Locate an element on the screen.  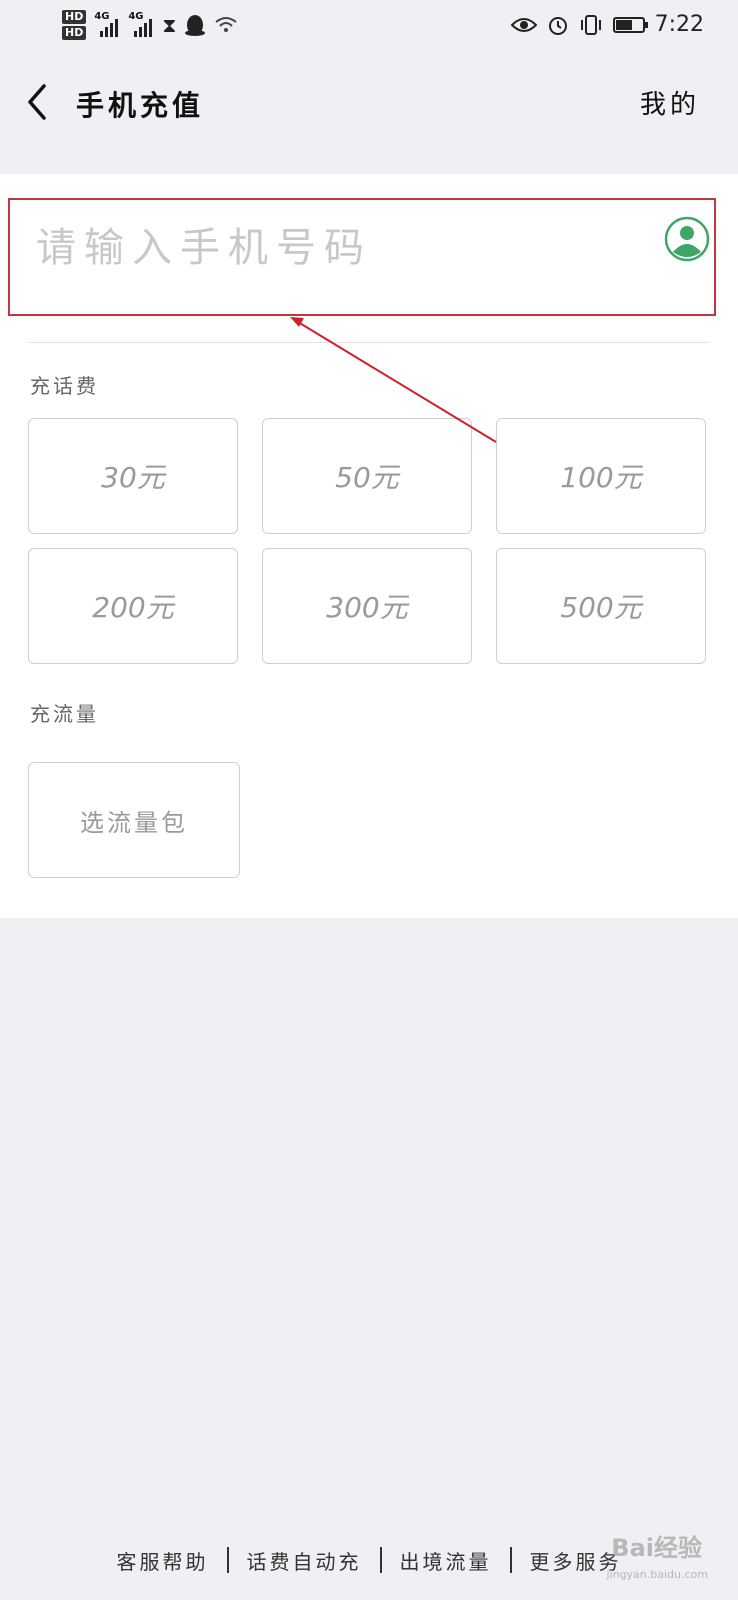
signal-icon-2: 4G is located at coordinates (141, 24).